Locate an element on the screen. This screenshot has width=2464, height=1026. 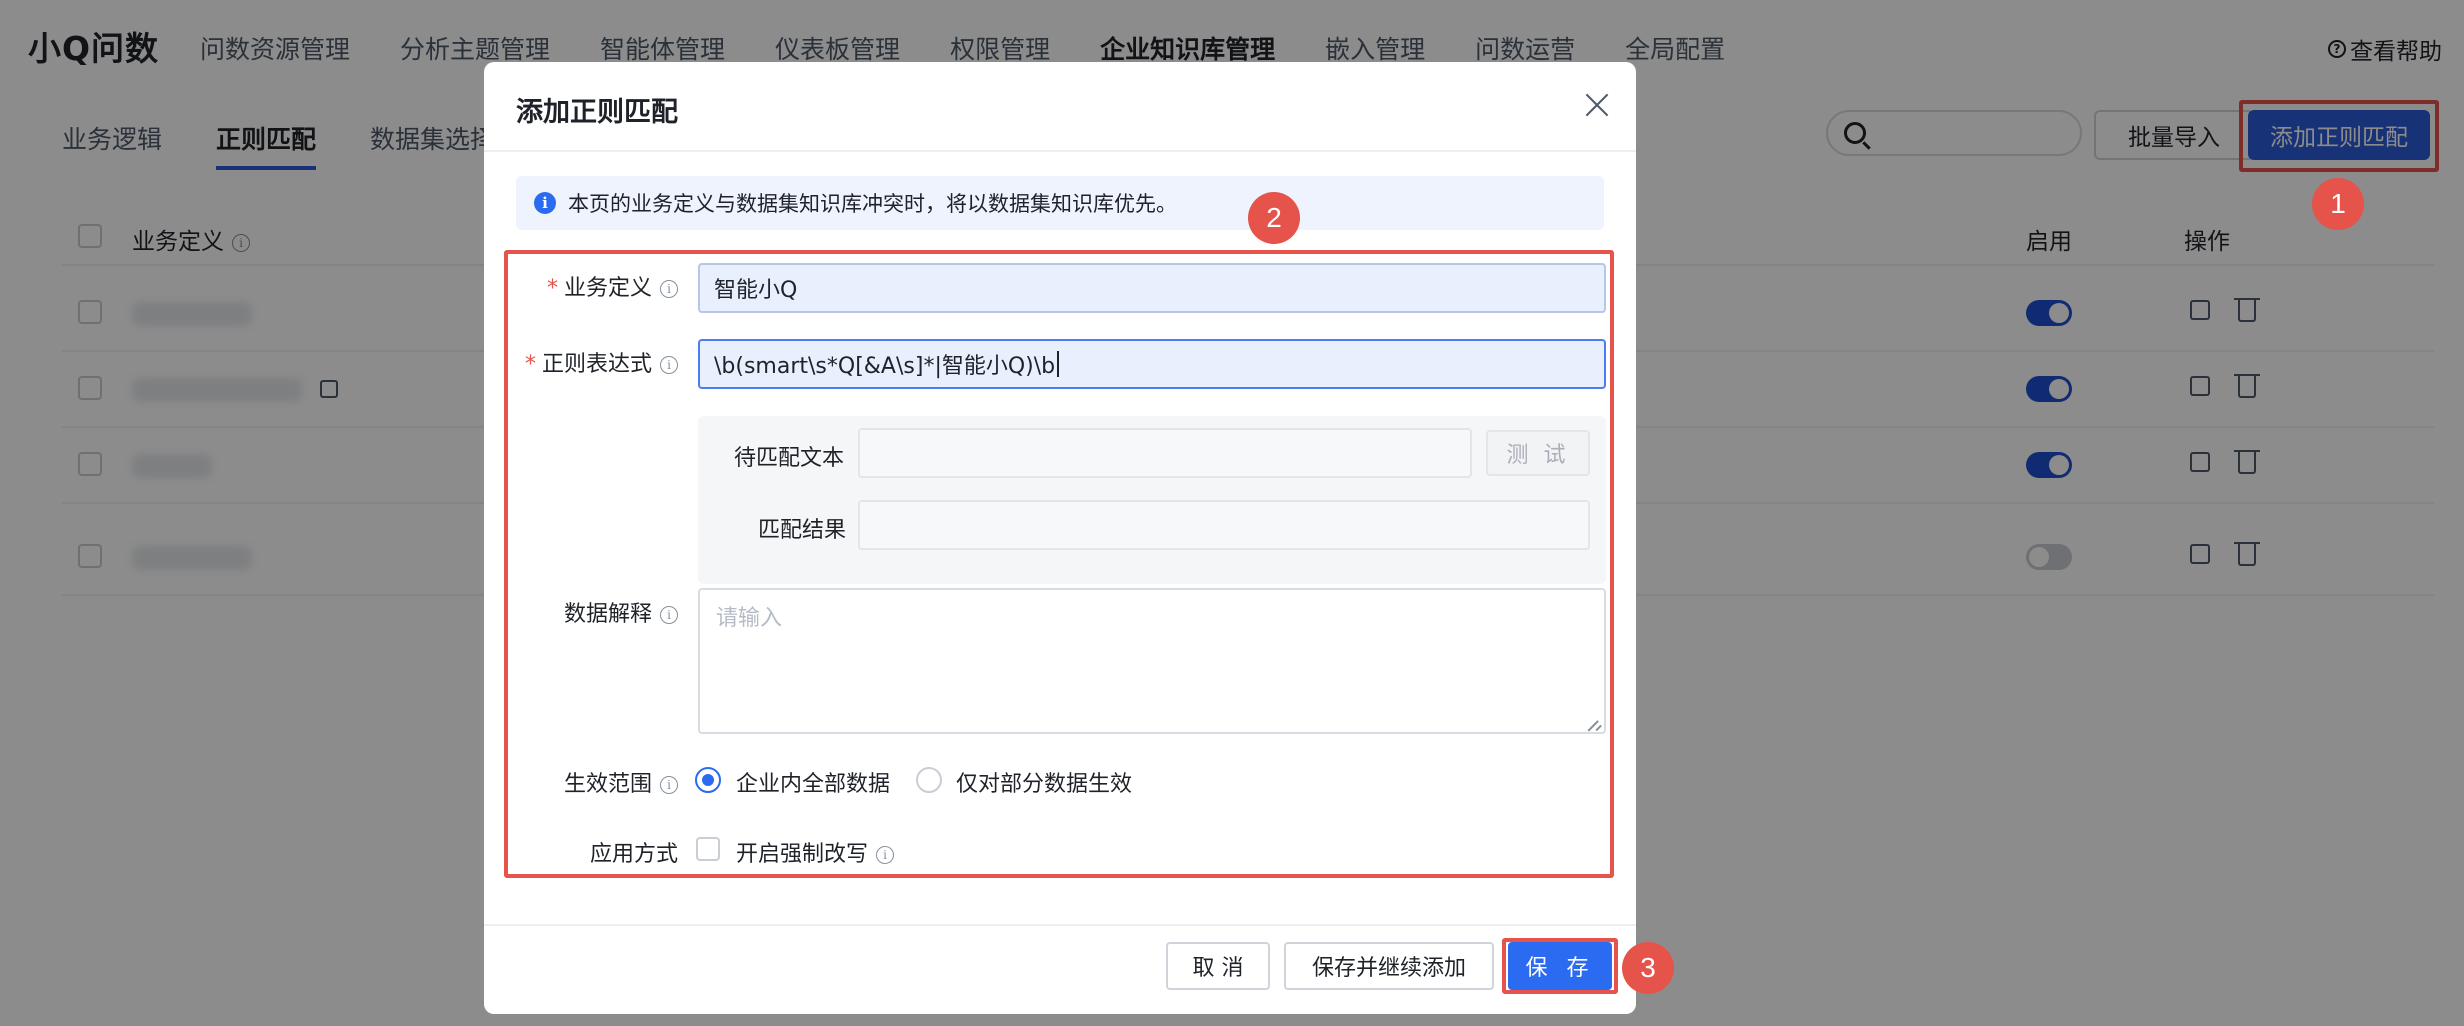
scope-label: 生效范围 i is located at coordinates (621, 782).